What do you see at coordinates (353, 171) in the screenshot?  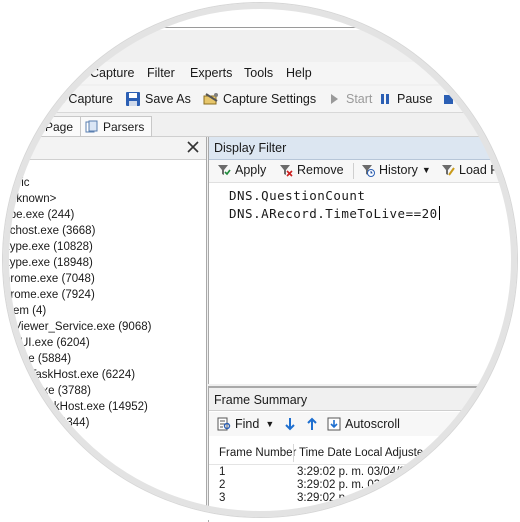 I see `toolbar-divider` at bounding box center [353, 171].